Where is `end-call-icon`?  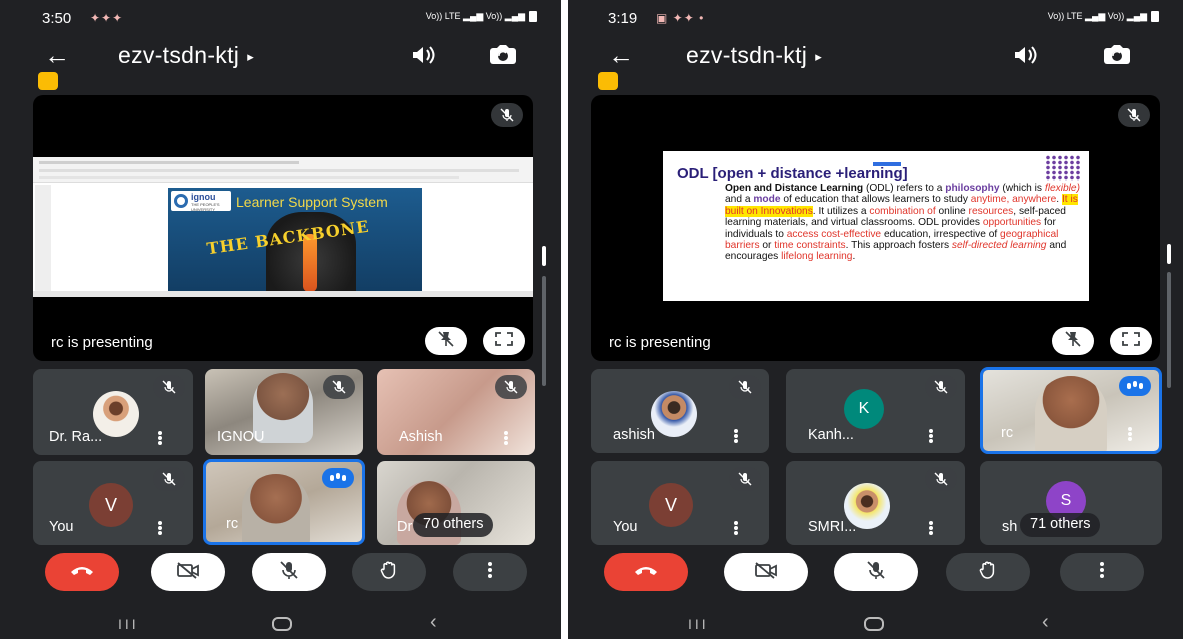
end-call-icon is located at coordinates (82, 572).